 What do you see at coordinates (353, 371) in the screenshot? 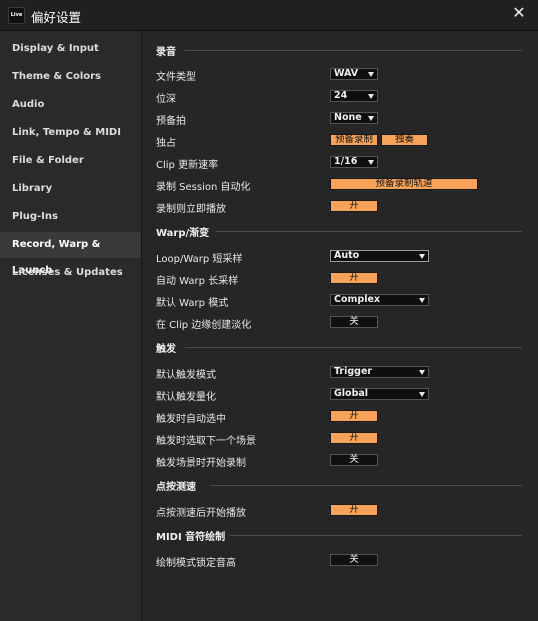
I see `default-launch-mode-value: Trigger` at bounding box center [353, 371].